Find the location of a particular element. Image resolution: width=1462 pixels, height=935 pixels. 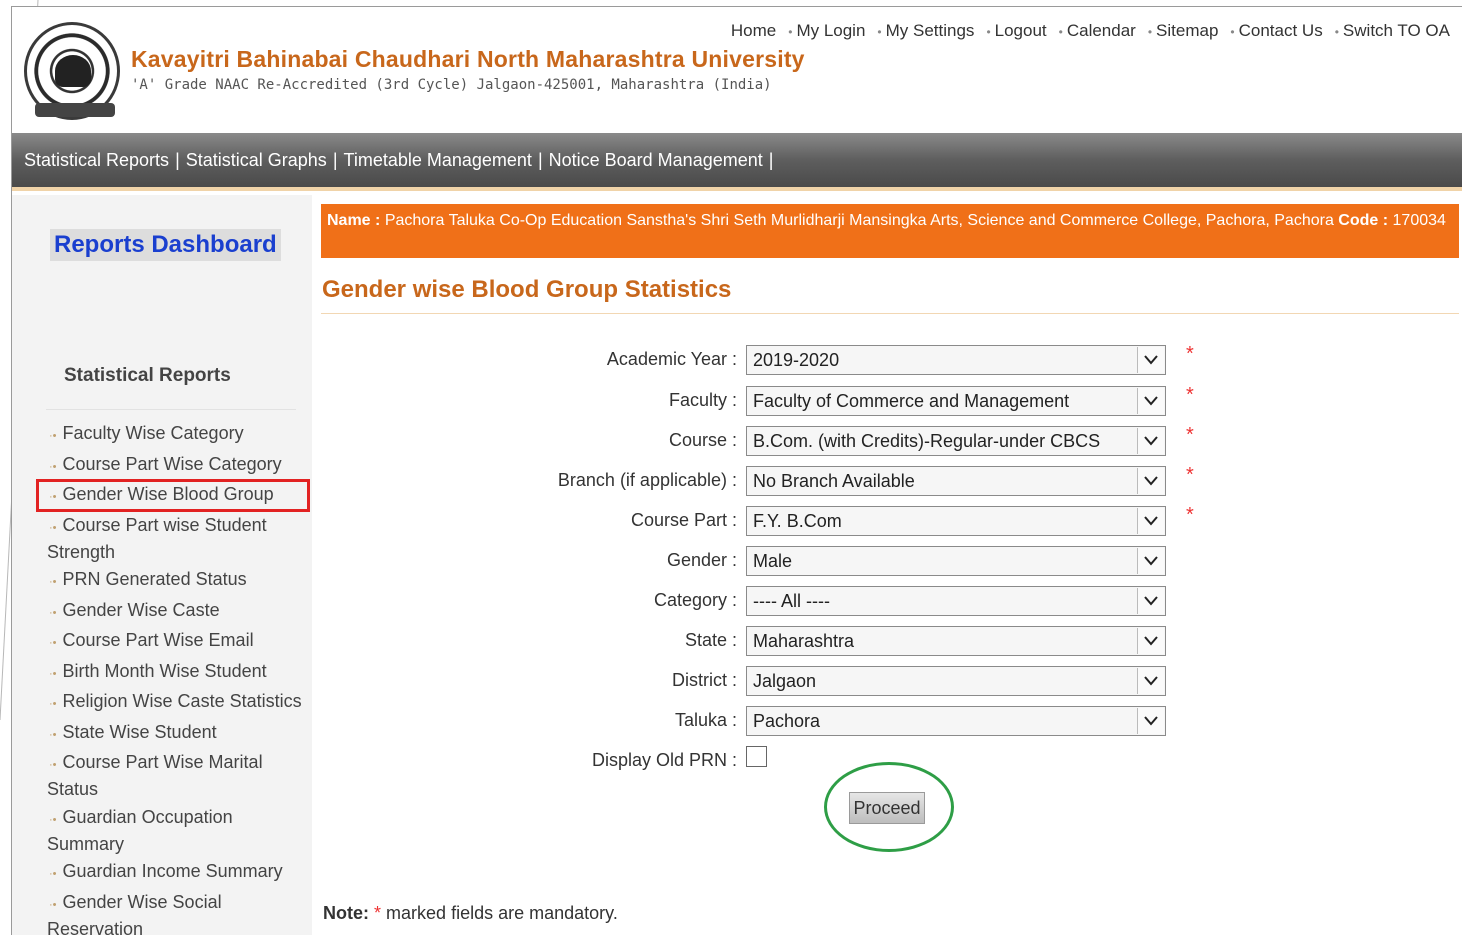

top-link-sitemap: • Sitemap is located at coordinates (1183, 31).